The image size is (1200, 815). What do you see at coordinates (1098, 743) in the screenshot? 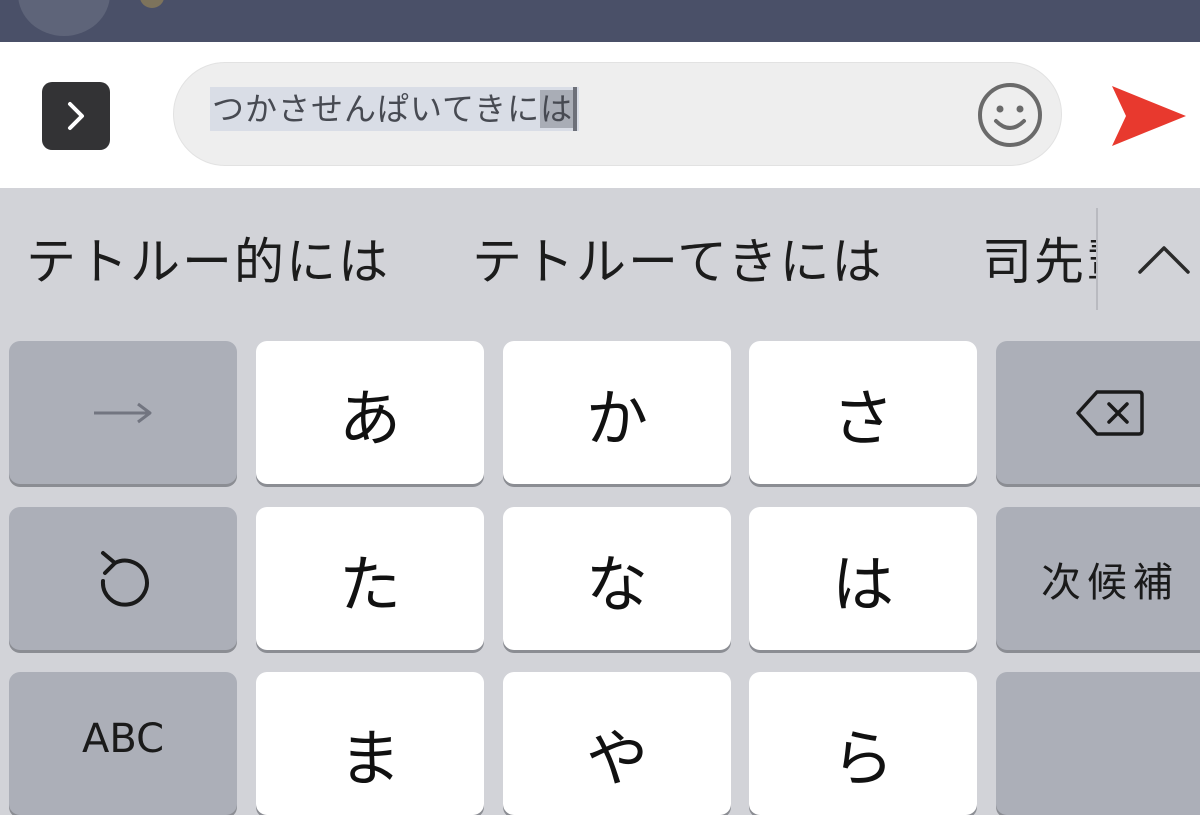
I see `space-key` at bounding box center [1098, 743].